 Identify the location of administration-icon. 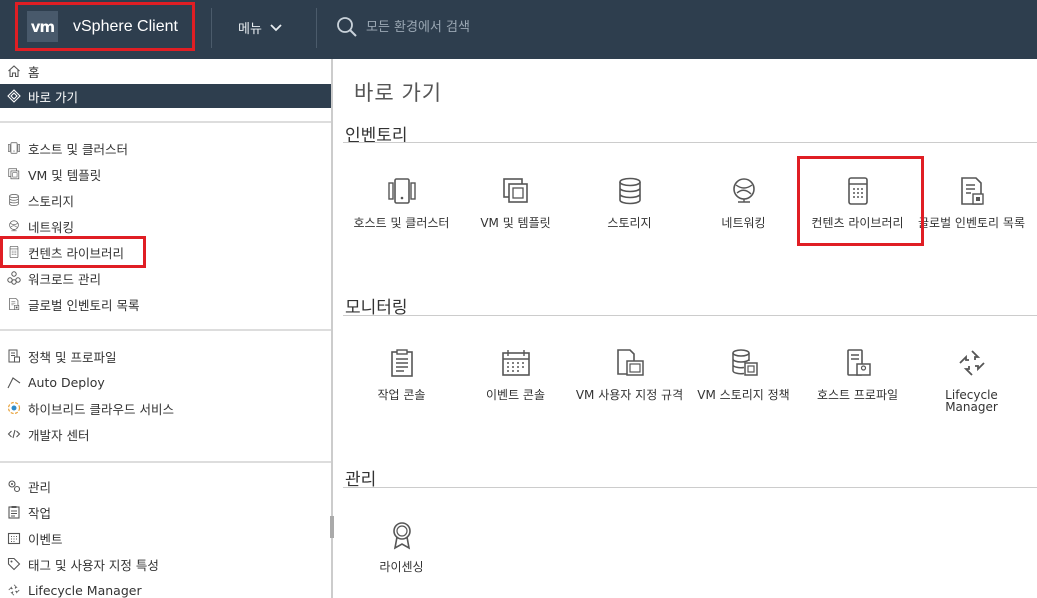
(14, 486).